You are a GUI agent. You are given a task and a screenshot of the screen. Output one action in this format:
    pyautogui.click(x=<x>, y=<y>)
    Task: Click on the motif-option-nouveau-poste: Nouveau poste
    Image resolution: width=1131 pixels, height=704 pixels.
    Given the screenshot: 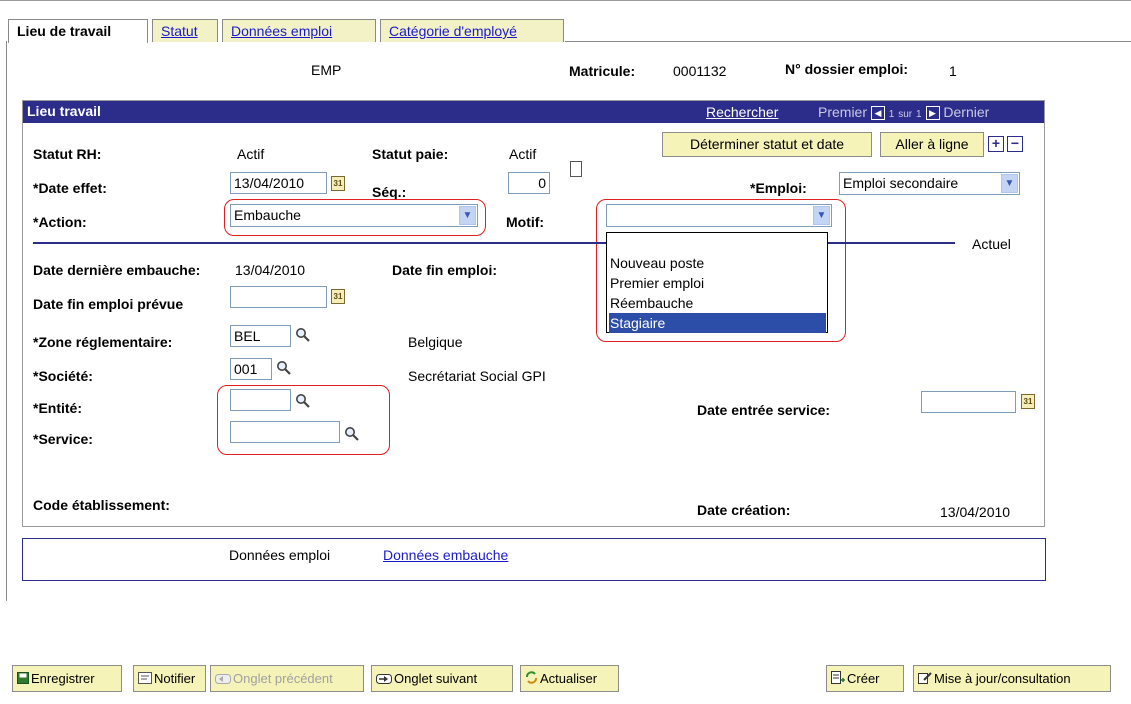 What is the action you would take?
    pyautogui.click(x=717, y=263)
    